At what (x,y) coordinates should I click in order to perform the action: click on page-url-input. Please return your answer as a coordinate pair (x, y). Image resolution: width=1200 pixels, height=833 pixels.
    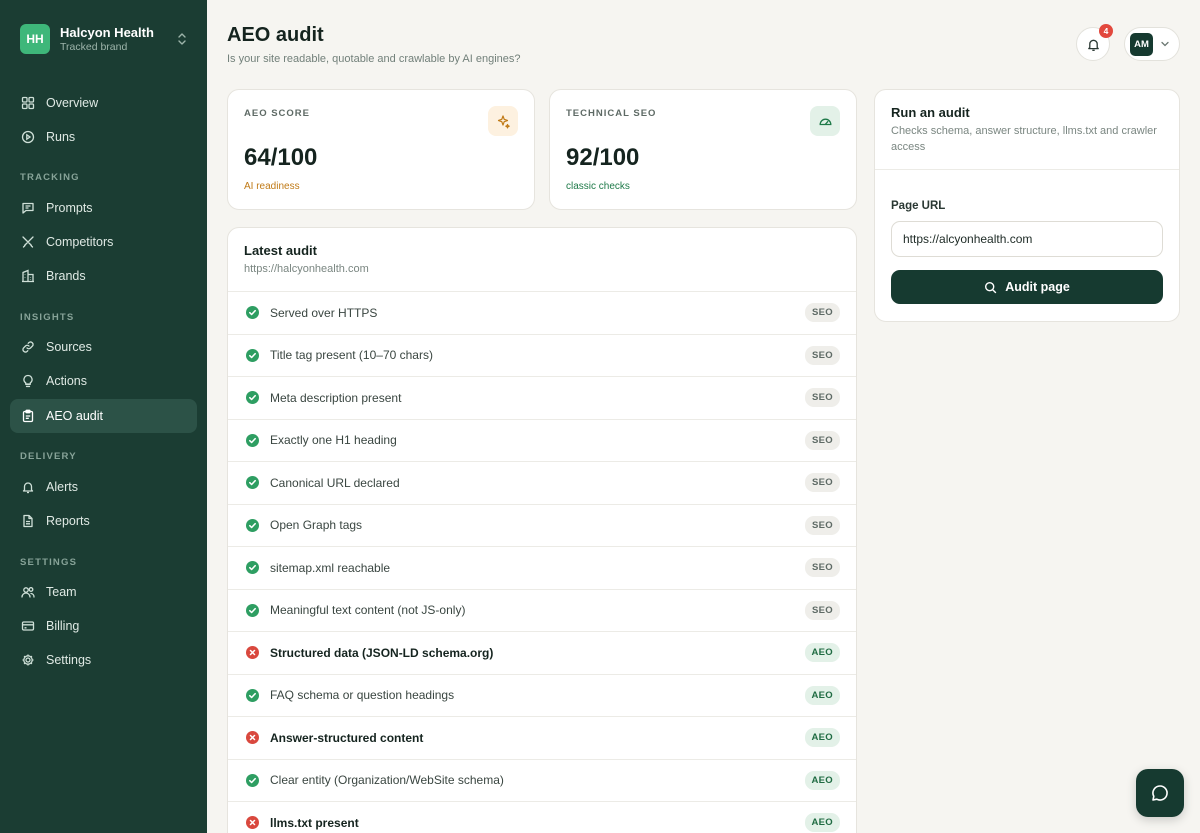
    Looking at the image, I should click on (1027, 239).